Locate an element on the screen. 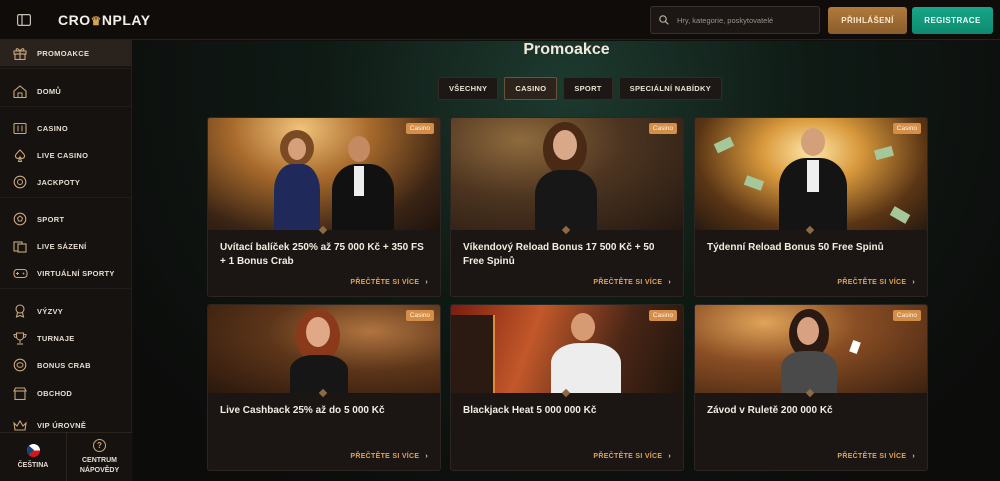  shirt-shape is located at coordinates (359, 181).